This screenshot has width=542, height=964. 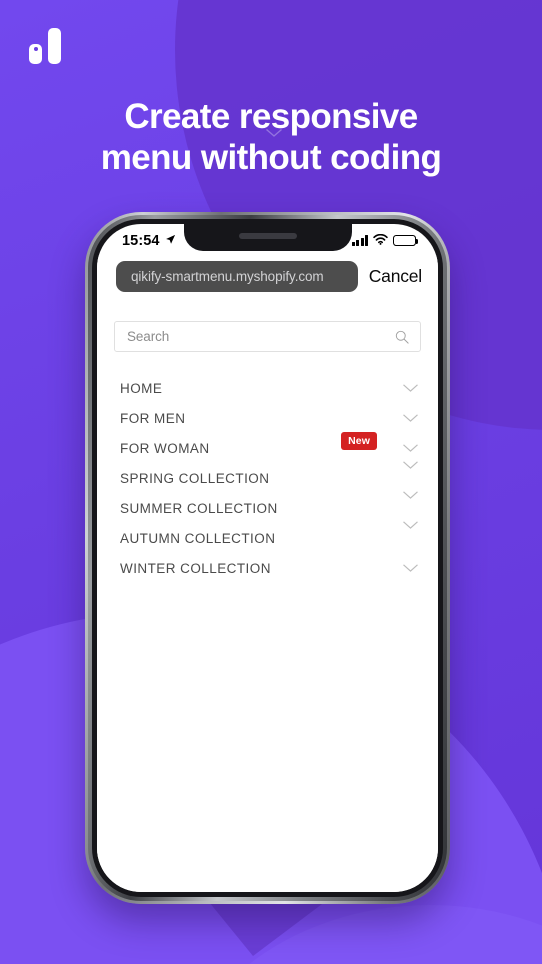 What do you see at coordinates (35, 49) in the screenshot?
I see `logo-dot` at bounding box center [35, 49].